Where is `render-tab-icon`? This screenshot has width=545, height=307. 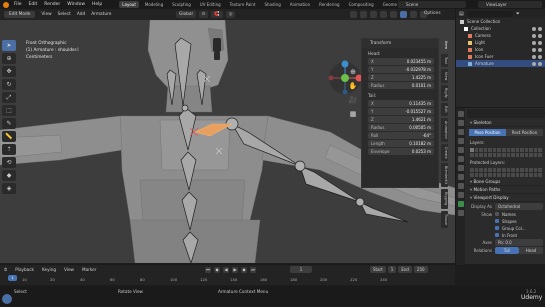 render-tab-icon is located at coordinates (460, 123).